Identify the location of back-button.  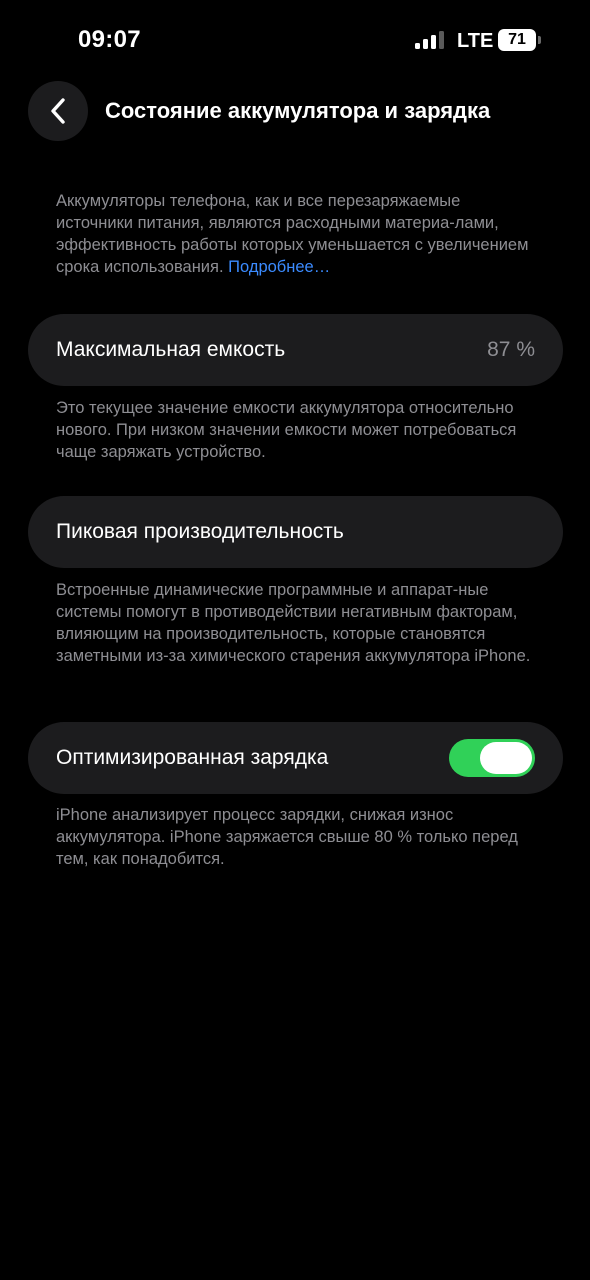
(58, 111).